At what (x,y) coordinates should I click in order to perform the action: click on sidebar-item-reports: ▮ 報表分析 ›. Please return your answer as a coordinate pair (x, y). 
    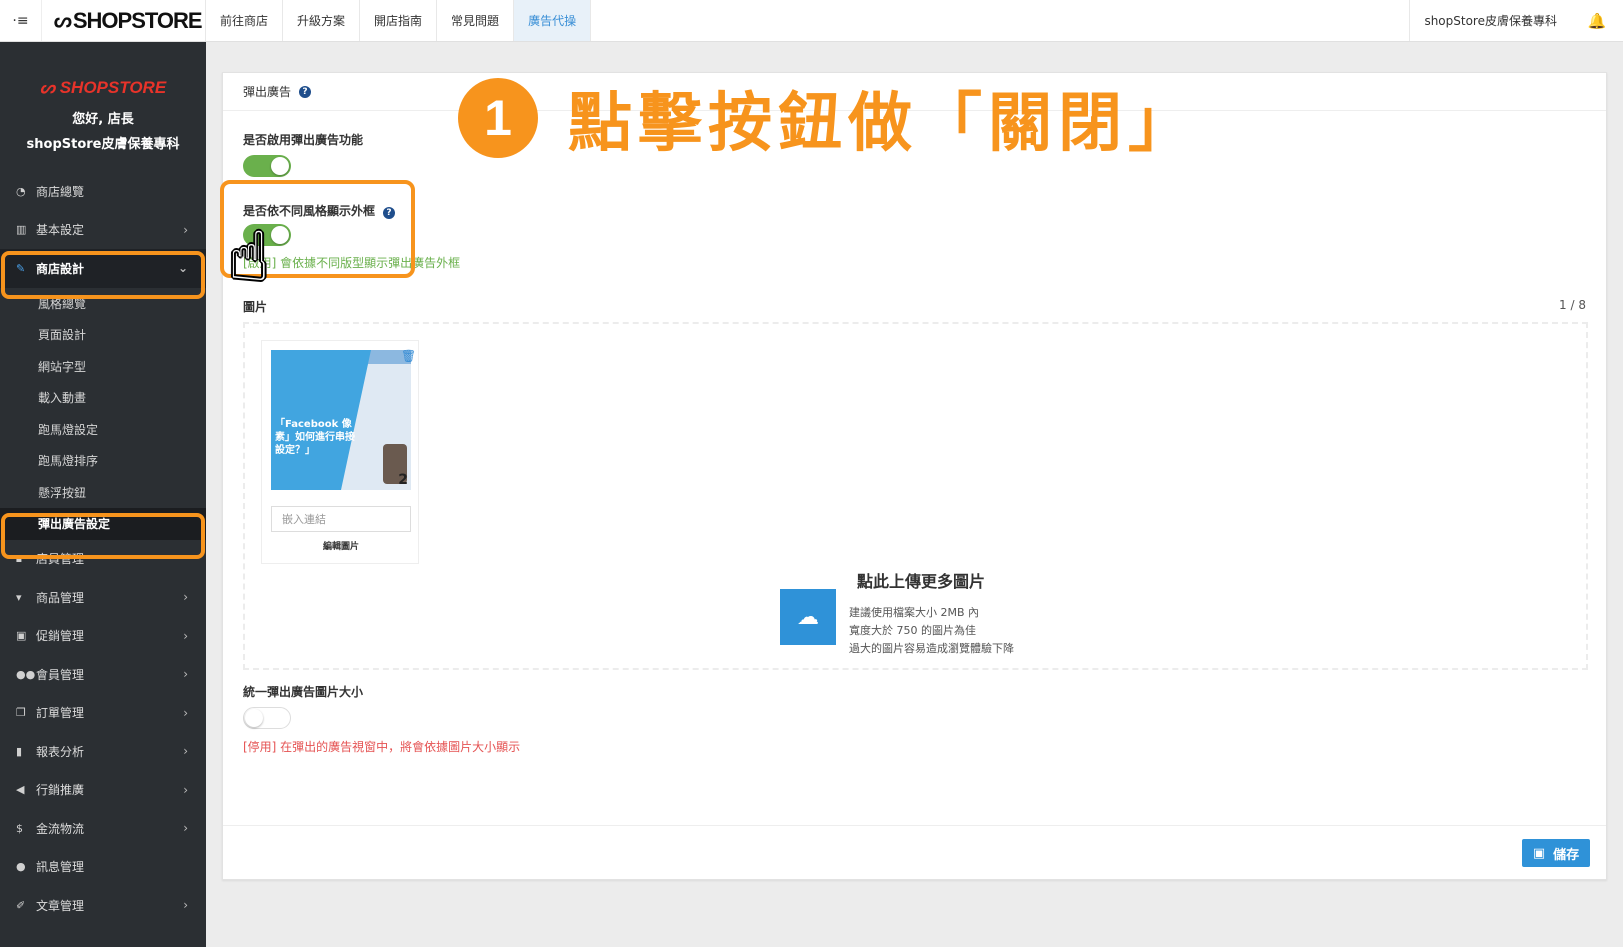
    Looking at the image, I should click on (103, 751).